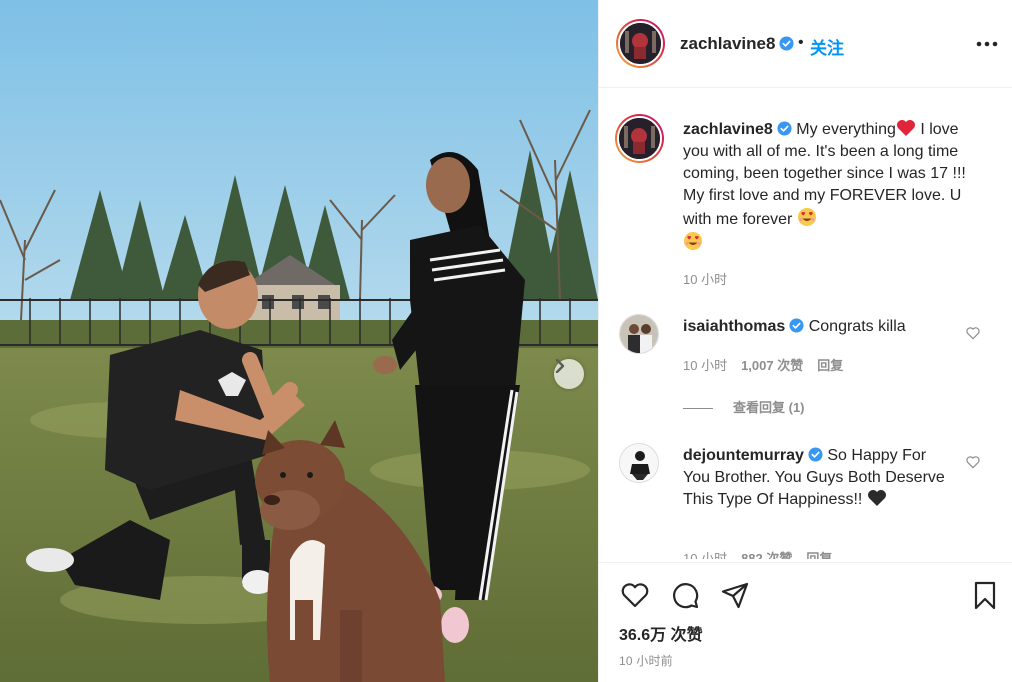  What do you see at coordinates (727, 43) in the screenshot?
I see `author-username-text: zachlavine8` at bounding box center [727, 43].